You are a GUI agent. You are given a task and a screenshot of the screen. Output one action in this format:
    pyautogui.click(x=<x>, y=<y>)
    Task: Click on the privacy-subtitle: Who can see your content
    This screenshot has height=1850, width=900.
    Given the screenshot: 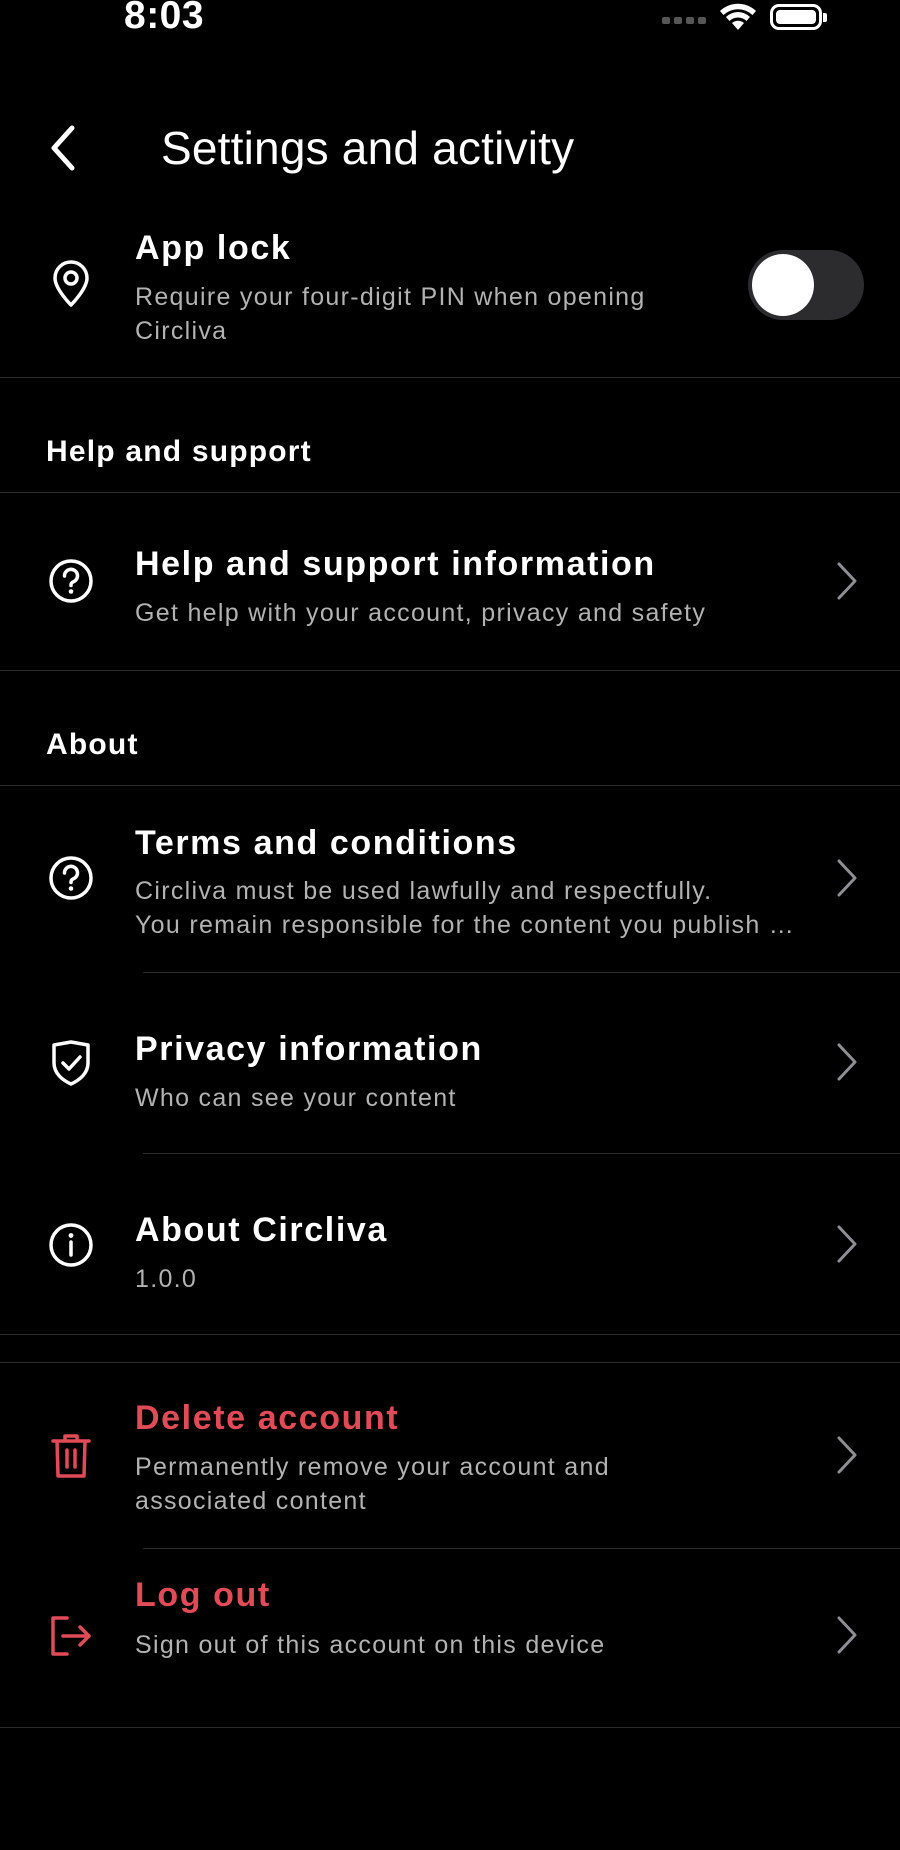 What is the action you would take?
    pyautogui.click(x=296, y=1098)
    